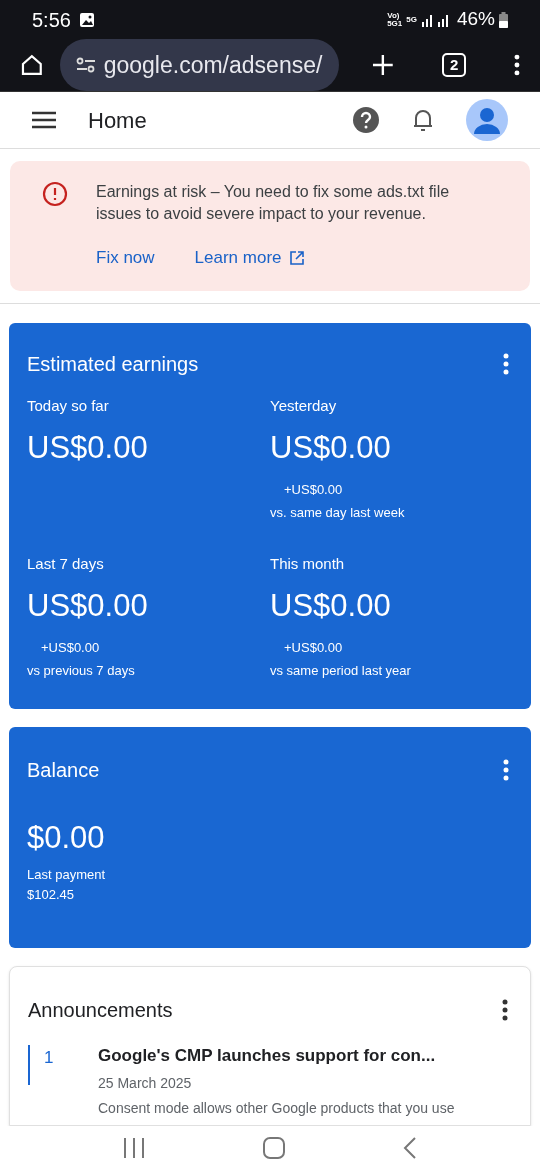 The height and width of the screenshot is (1170, 540). Describe the element at coordinates (308, 563) in the screenshot. I see `metric-label: This month` at that location.